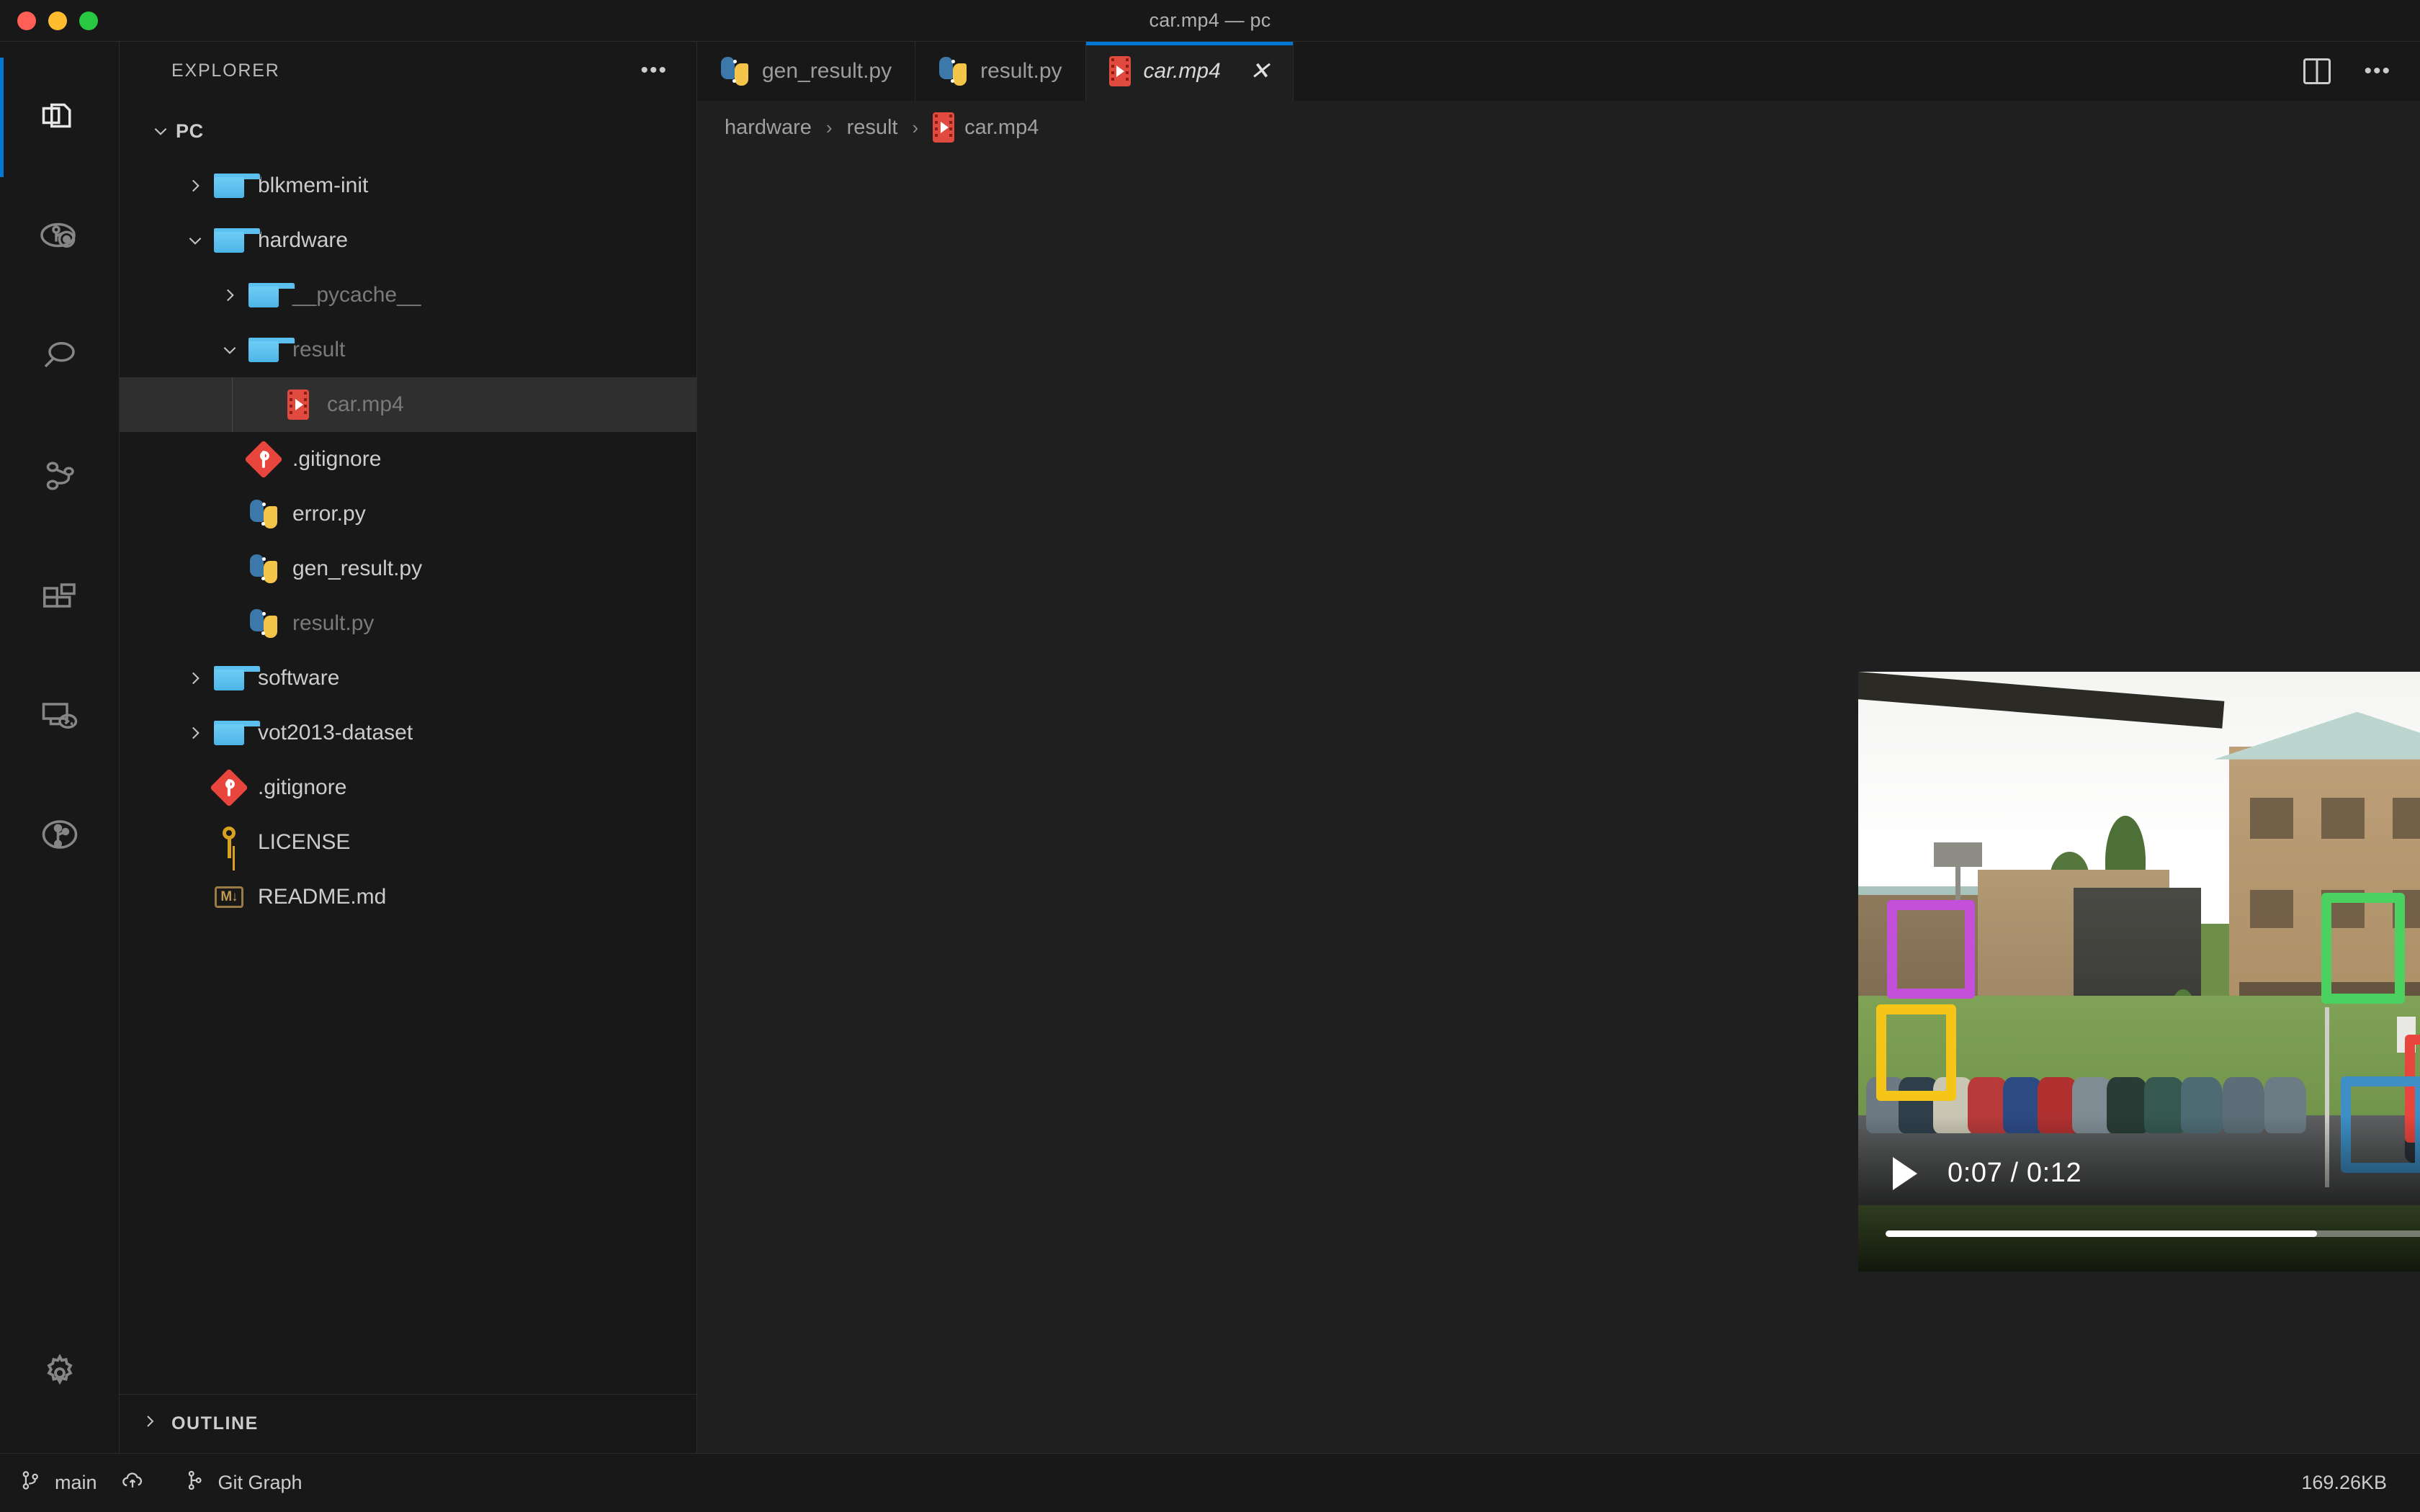 This screenshot has height=1512, width=2420. What do you see at coordinates (408, 1423) in the screenshot?
I see `outline-section-header: OUTLINE` at bounding box center [408, 1423].